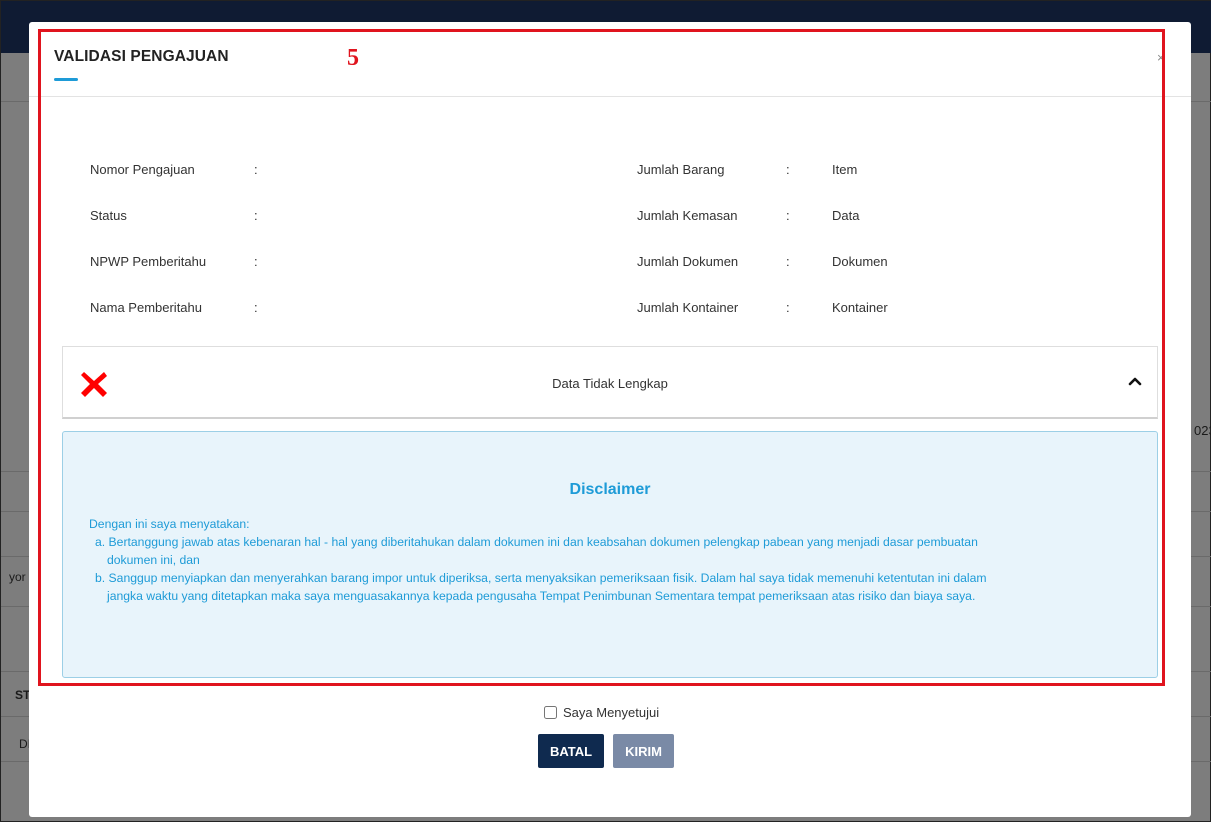 The image size is (1211, 822). Describe the element at coordinates (550, 712) in the screenshot. I see `agreement-checkbox` at that location.